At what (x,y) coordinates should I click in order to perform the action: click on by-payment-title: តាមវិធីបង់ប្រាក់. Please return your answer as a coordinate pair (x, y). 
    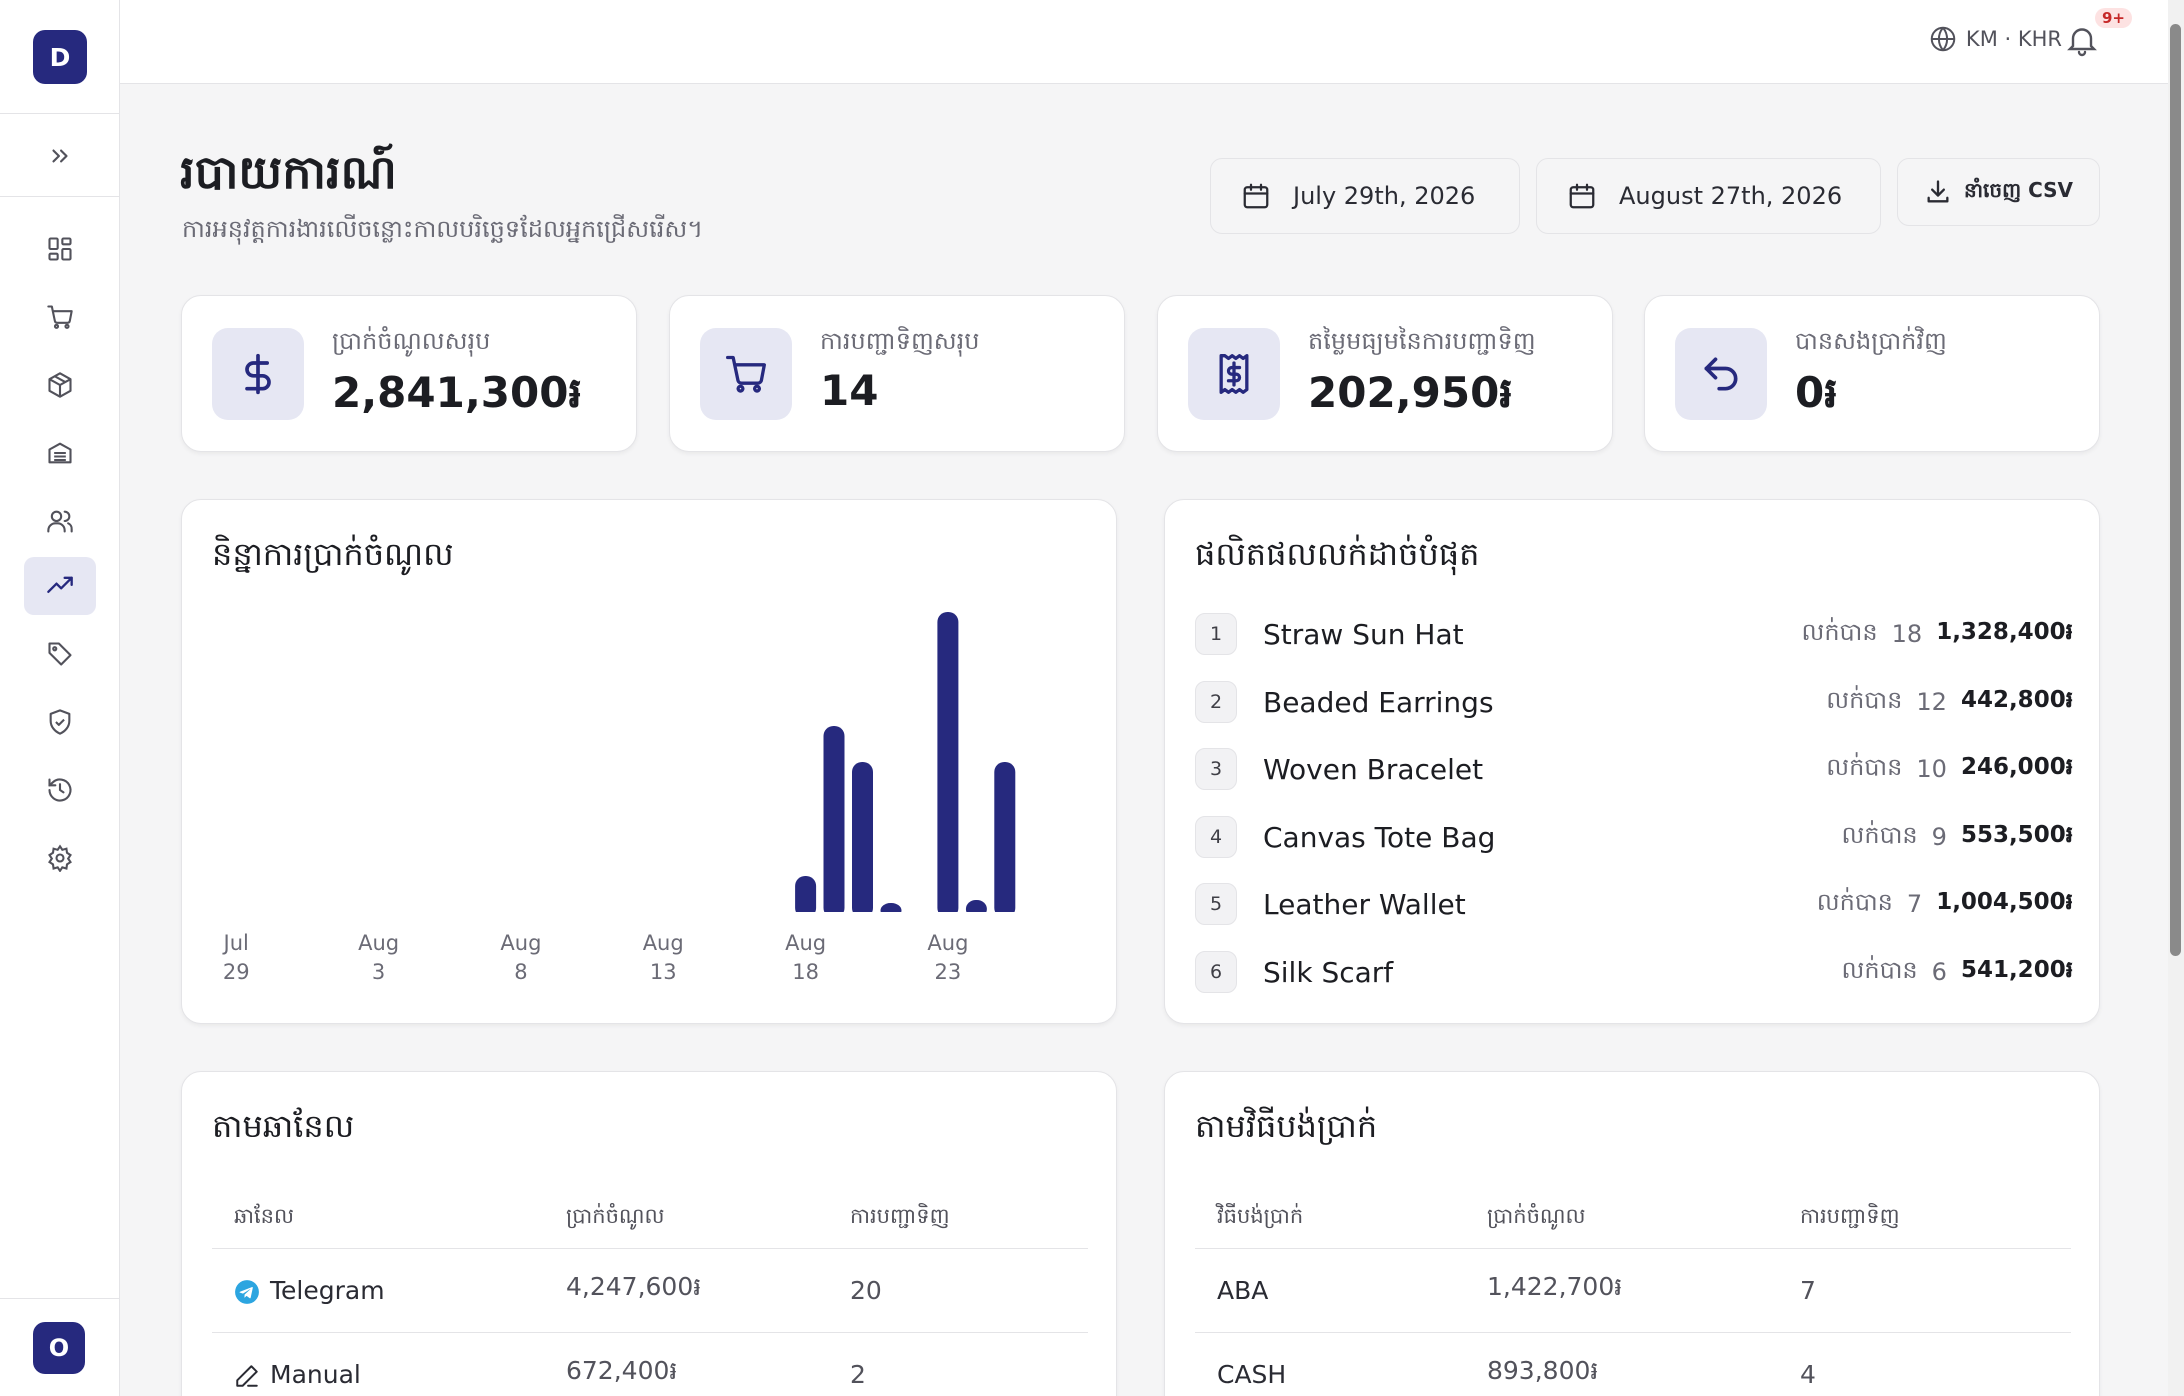
    Looking at the image, I should click on (1286, 1126).